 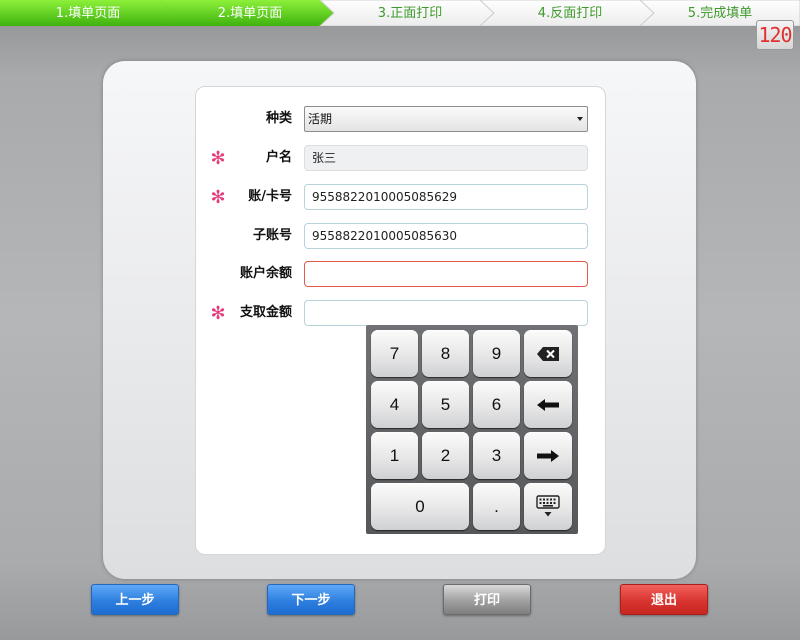 What do you see at coordinates (270, 196) in the screenshot?
I see `account-label: 账/卡号` at bounding box center [270, 196].